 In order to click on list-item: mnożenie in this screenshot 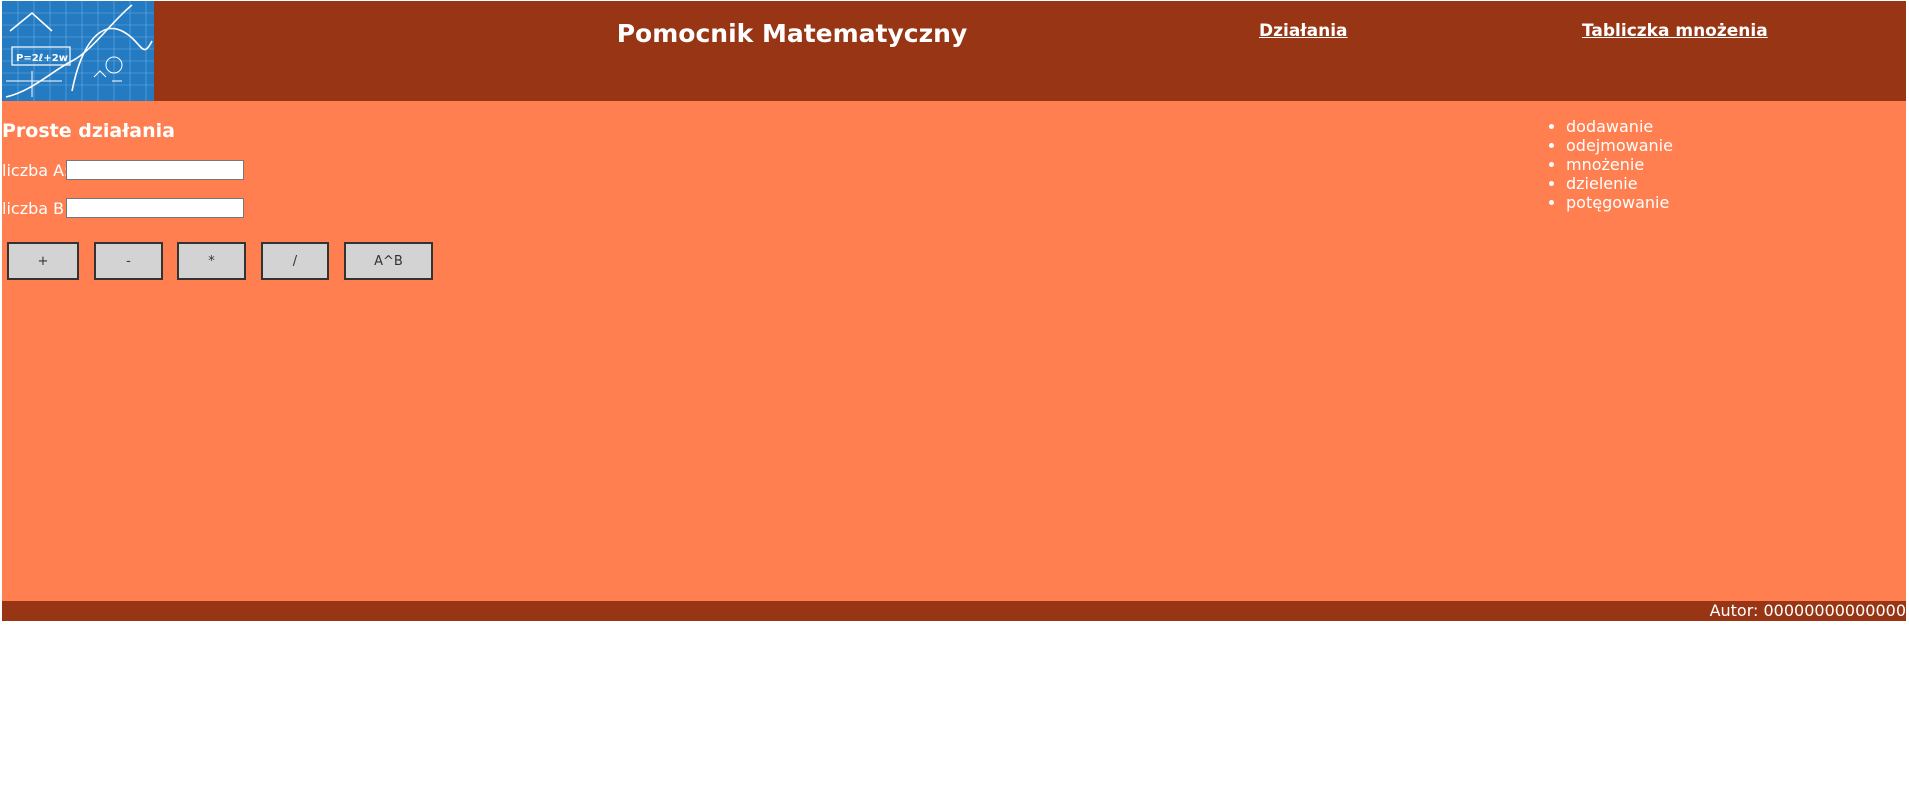, I will do `click(1609, 164)`.